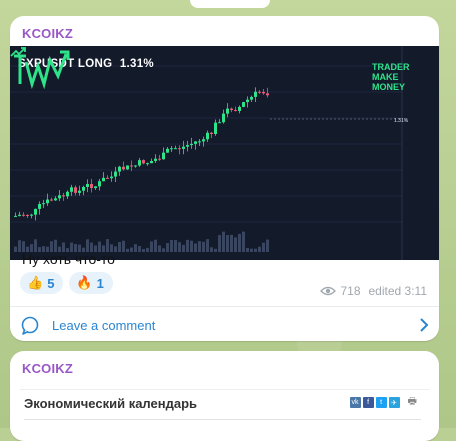  I want to click on previous-message-edge, so click(230, 4).